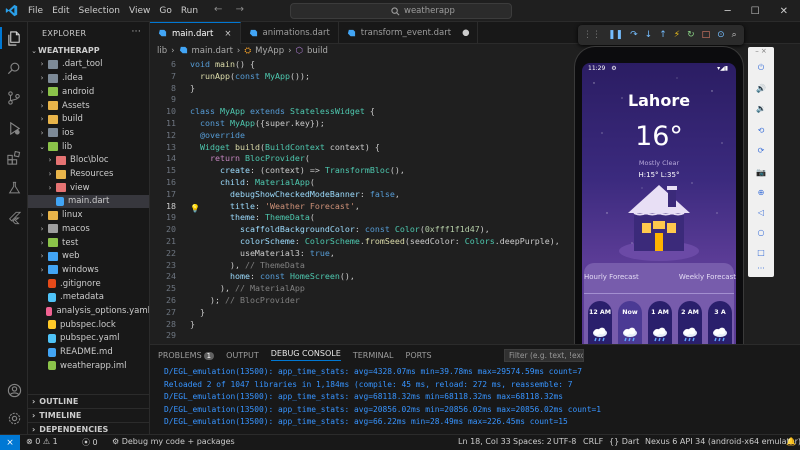 This screenshot has height=450, width=800. I want to click on code-line: 11 const MyApp({super.key});, so click(365, 124).